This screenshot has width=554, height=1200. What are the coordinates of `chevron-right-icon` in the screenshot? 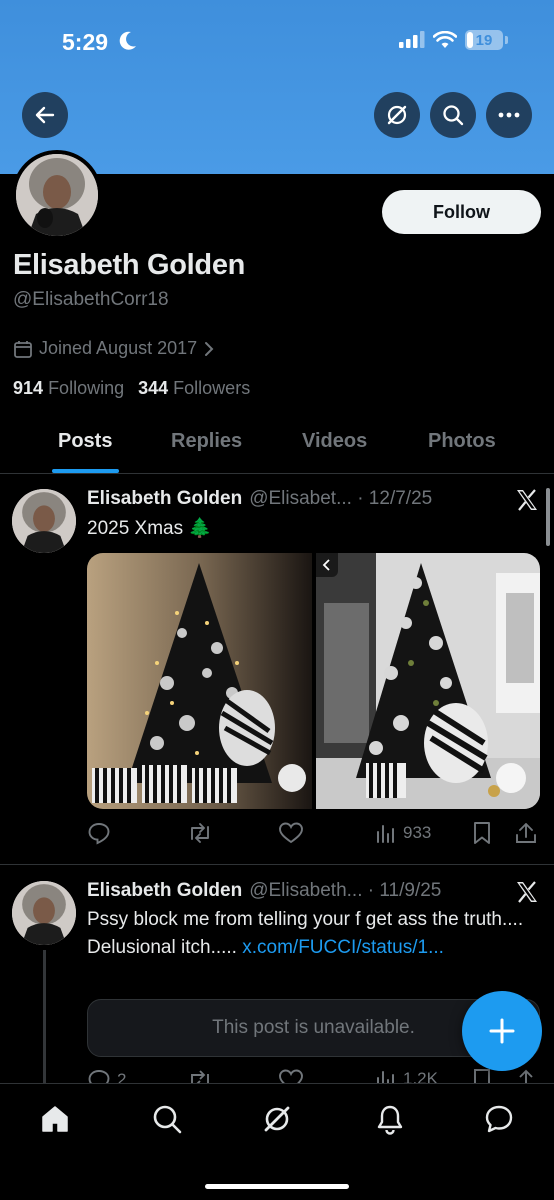 It's located at (209, 348).